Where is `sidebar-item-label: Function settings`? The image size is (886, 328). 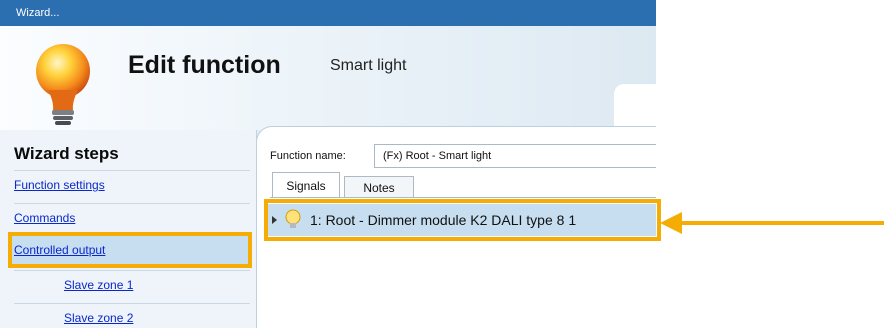
sidebar-item-label: Function settings is located at coordinates (59, 185).